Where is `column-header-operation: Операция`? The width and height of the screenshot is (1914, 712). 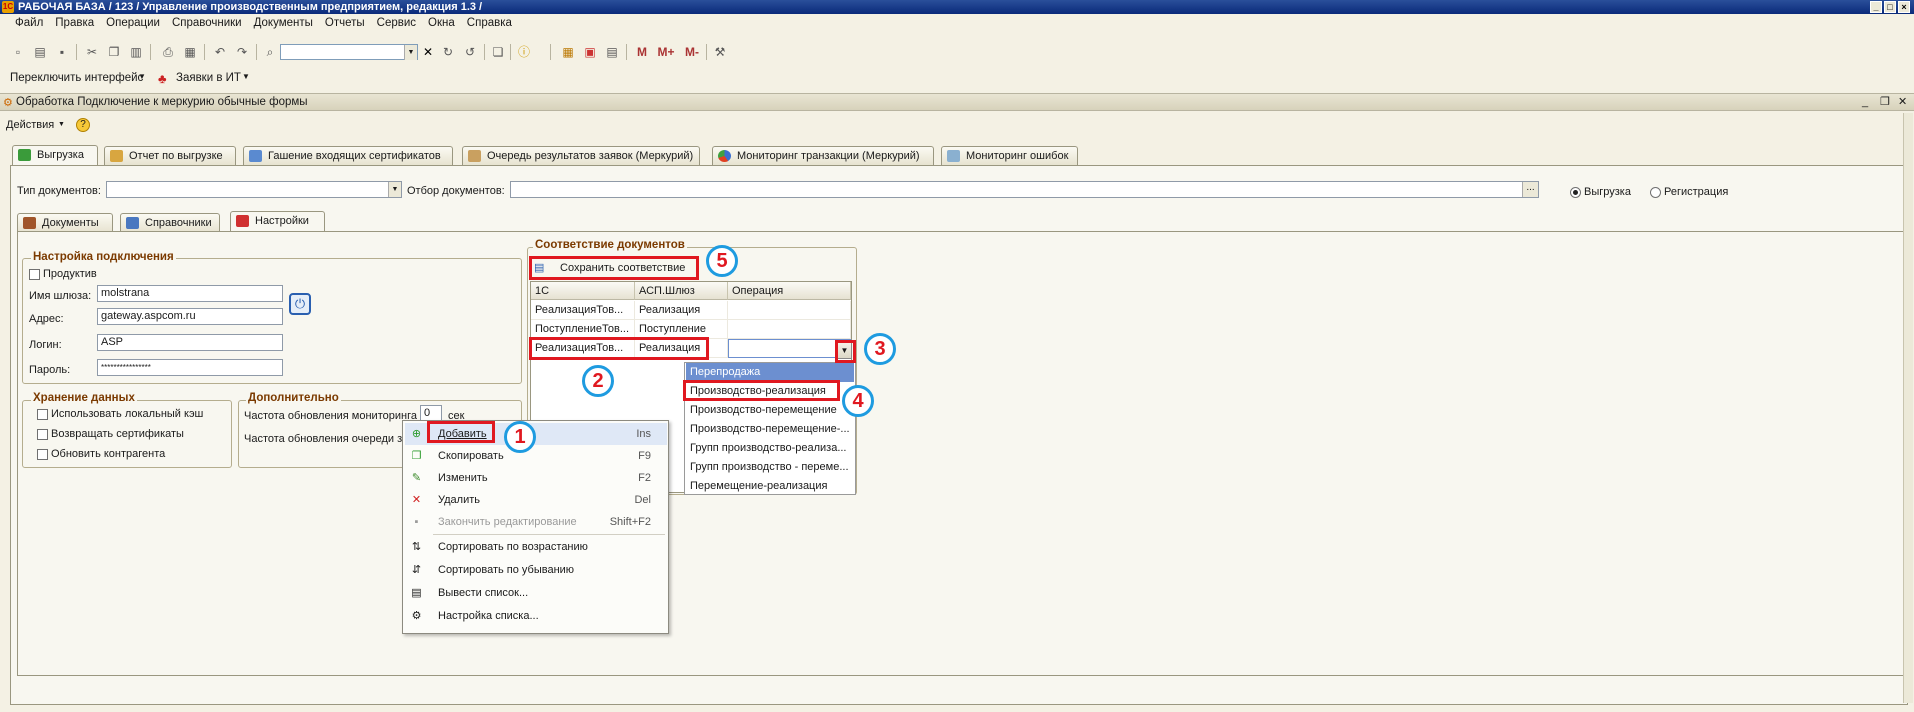 column-header-operation: Операция is located at coordinates (789, 291).